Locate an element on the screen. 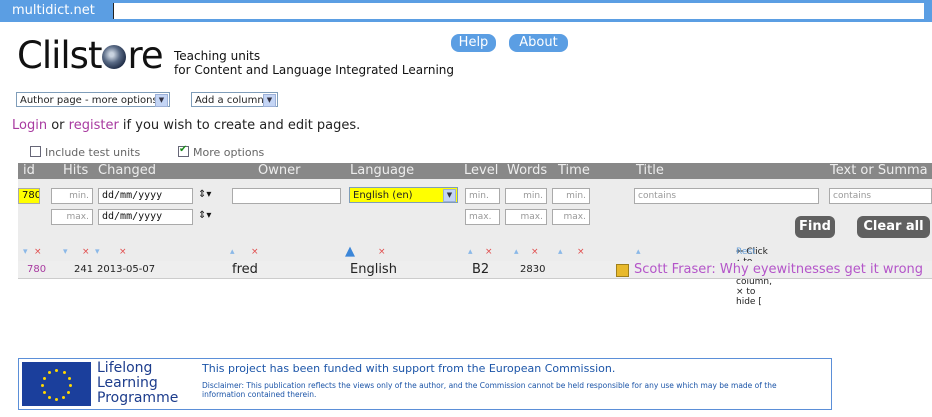  col-hits: Hits is located at coordinates (76, 170).